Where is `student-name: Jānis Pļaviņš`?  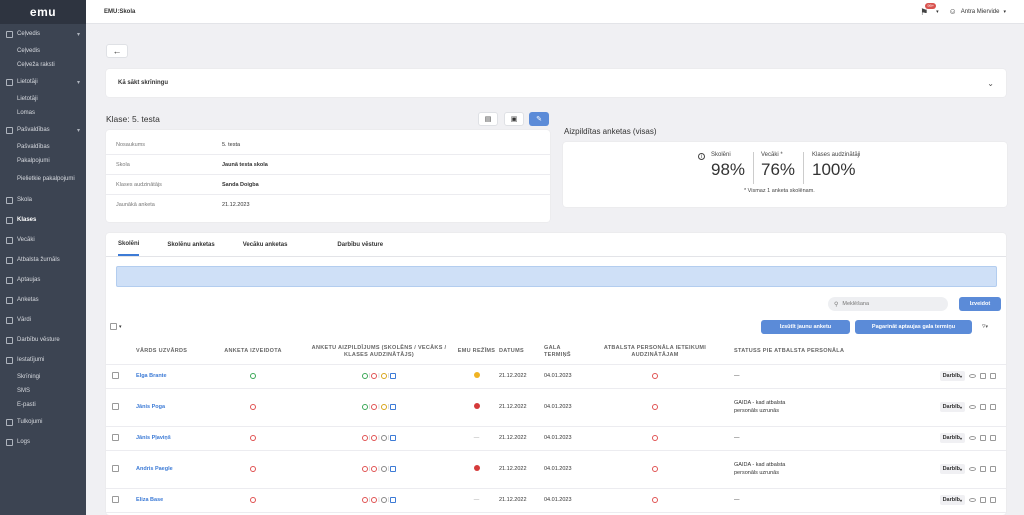 student-name: Jānis Pļaviņš is located at coordinates (153, 438).